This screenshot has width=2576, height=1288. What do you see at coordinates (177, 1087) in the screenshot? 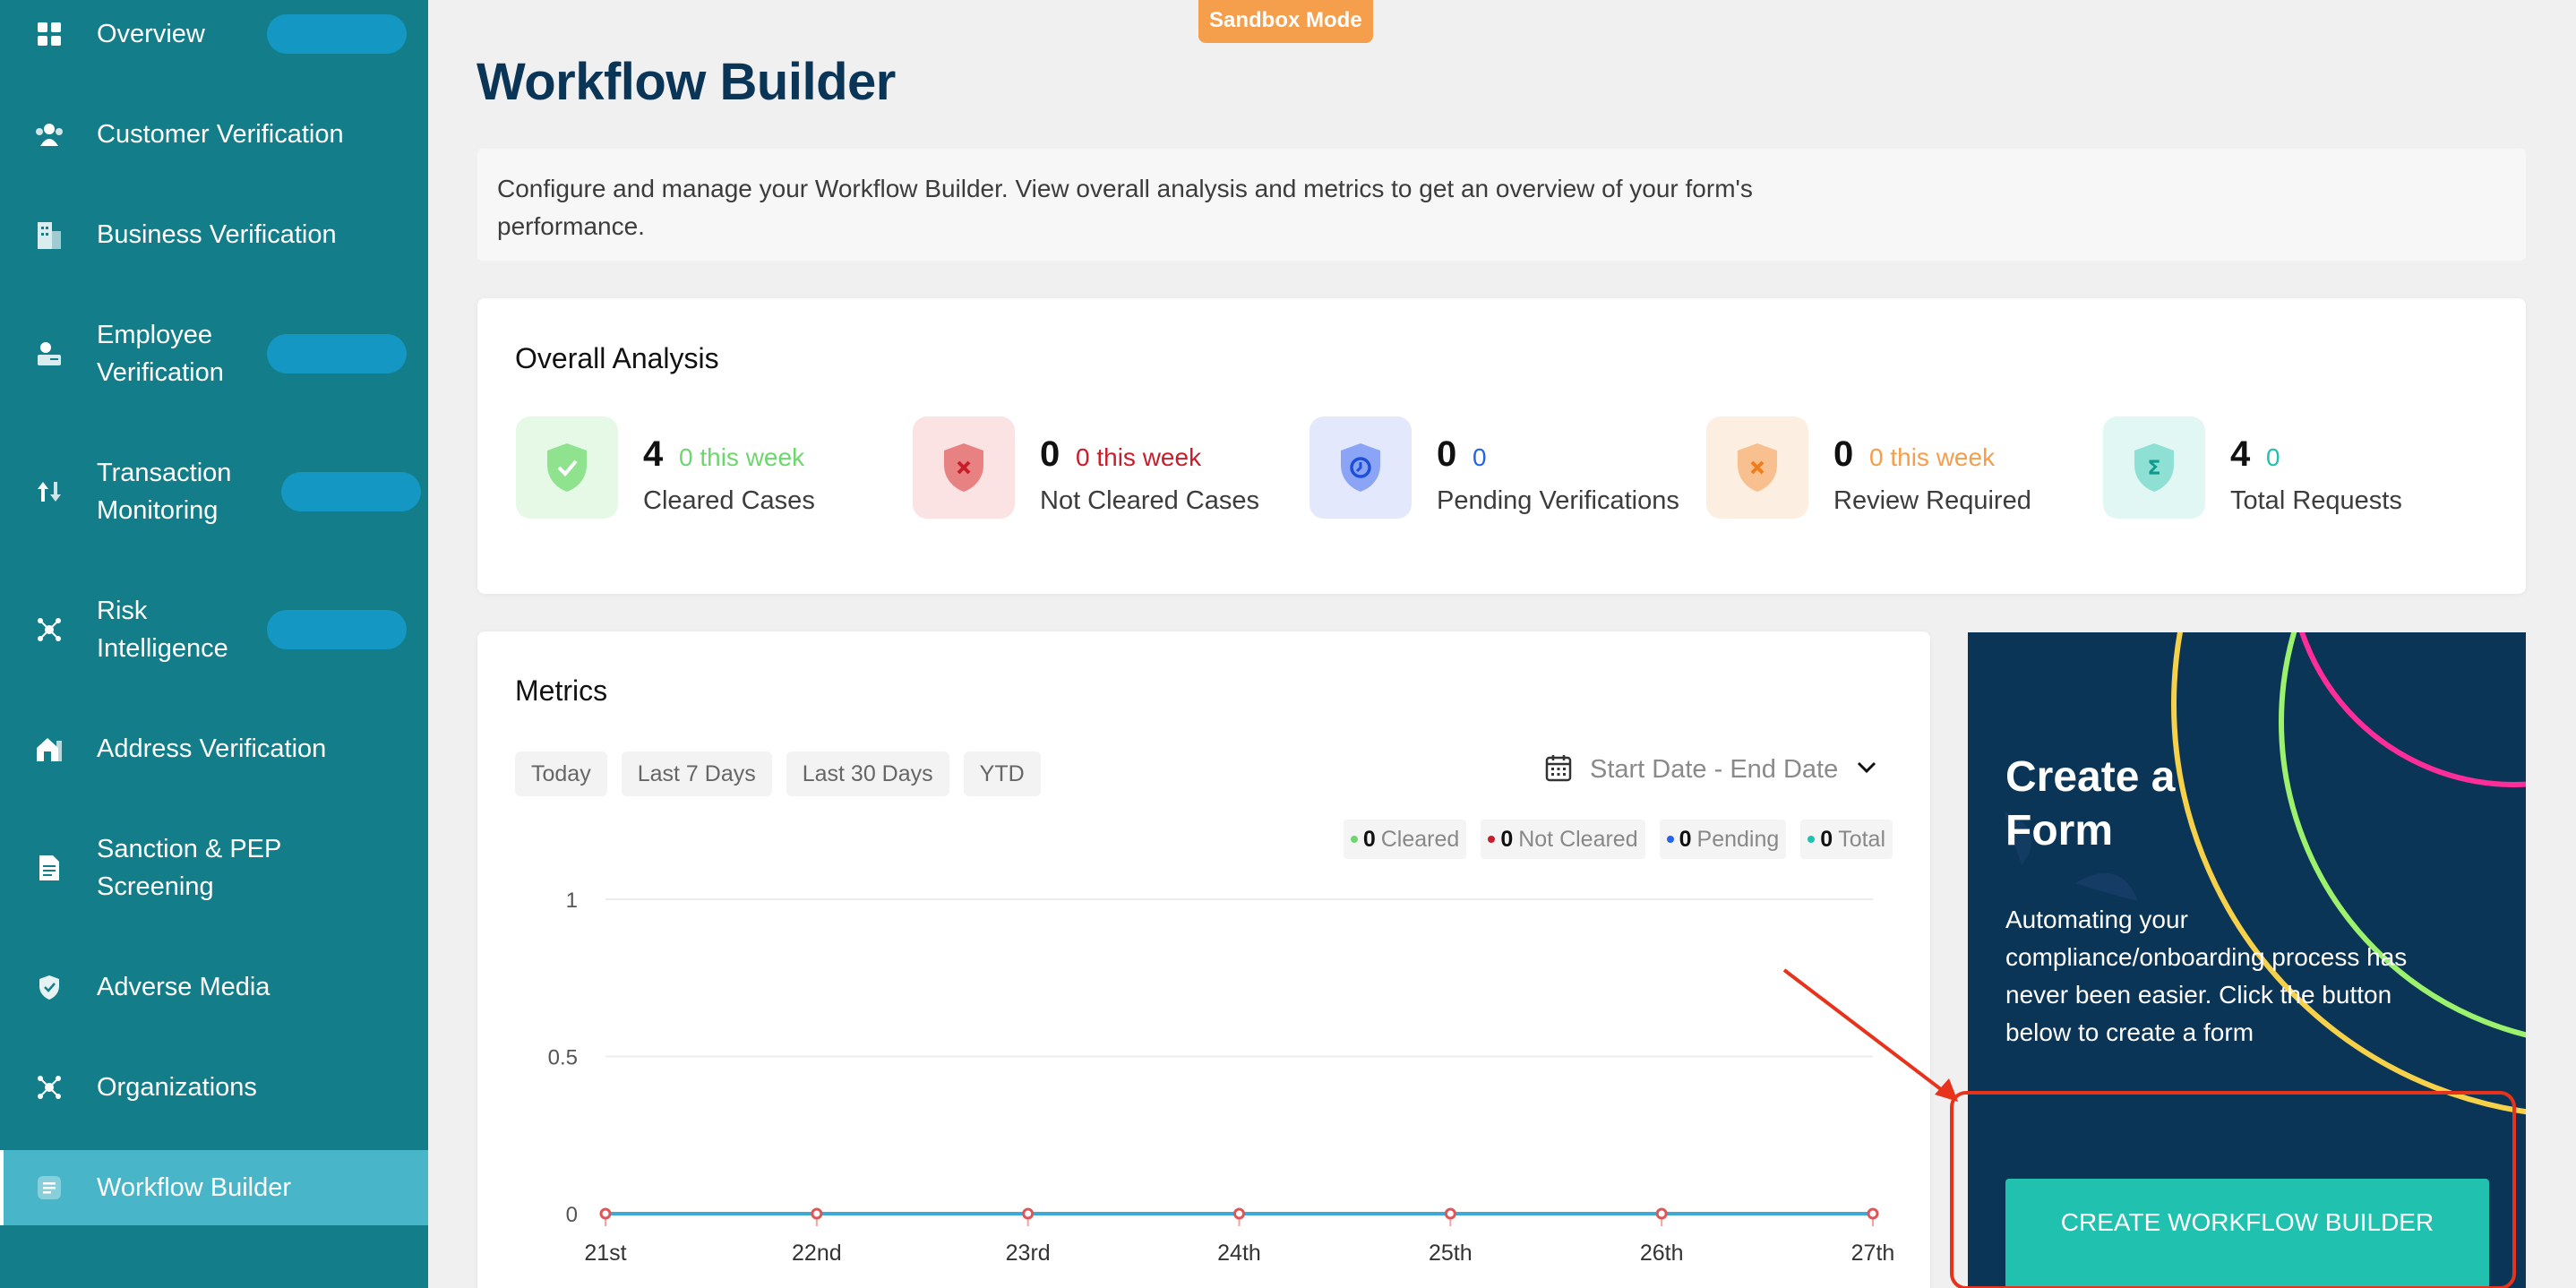
I see `sidebar-item-label: Organizations` at bounding box center [177, 1087].